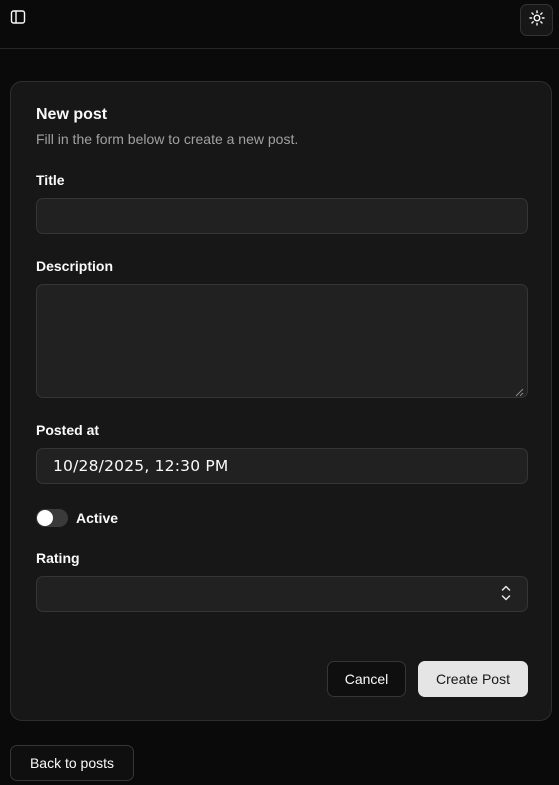 This screenshot has height=785, width=559. I want to click on chevron-up-down-icon, so click(506, 595).